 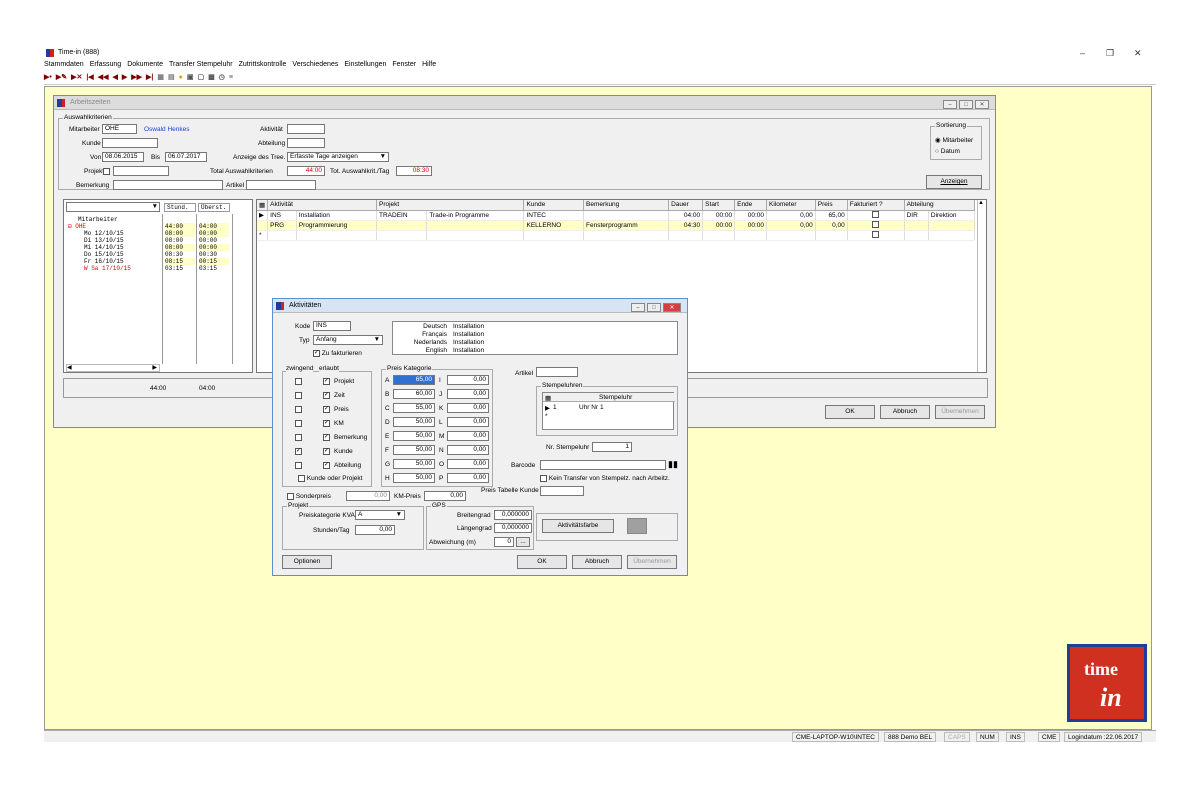 I want to click on grid-header-6: Ende, so click(x=751, y=205).